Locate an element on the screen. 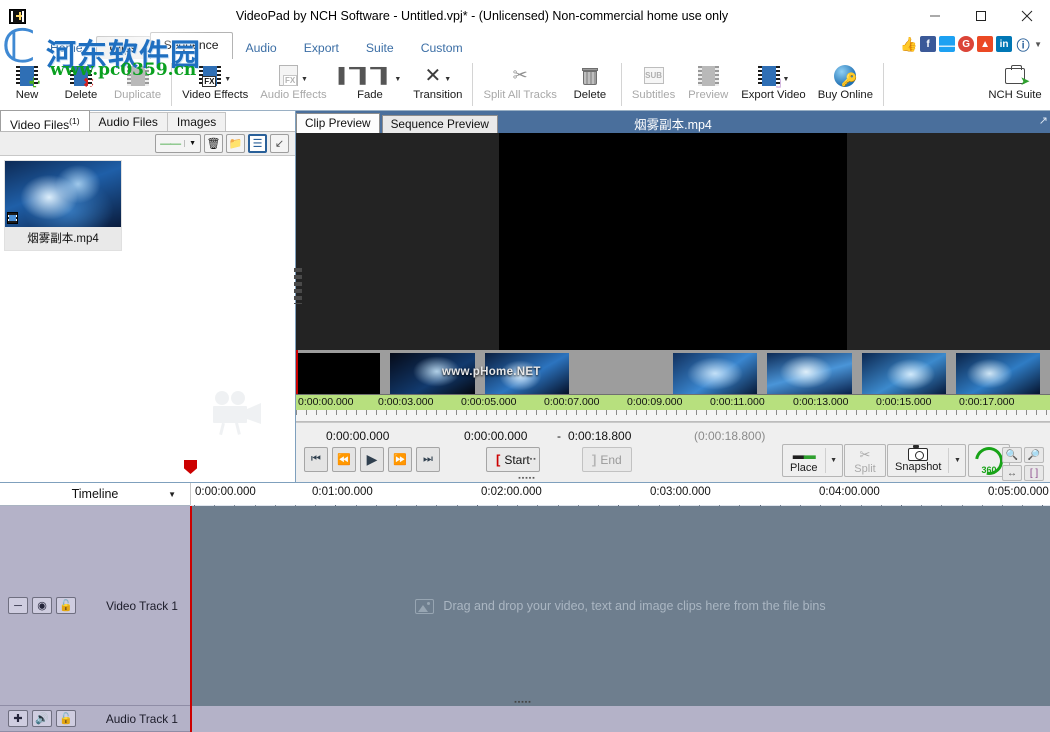 The width and height of the screenshot is (1050, 732). tab-suite: Suite is located at coordinates (380, 47).